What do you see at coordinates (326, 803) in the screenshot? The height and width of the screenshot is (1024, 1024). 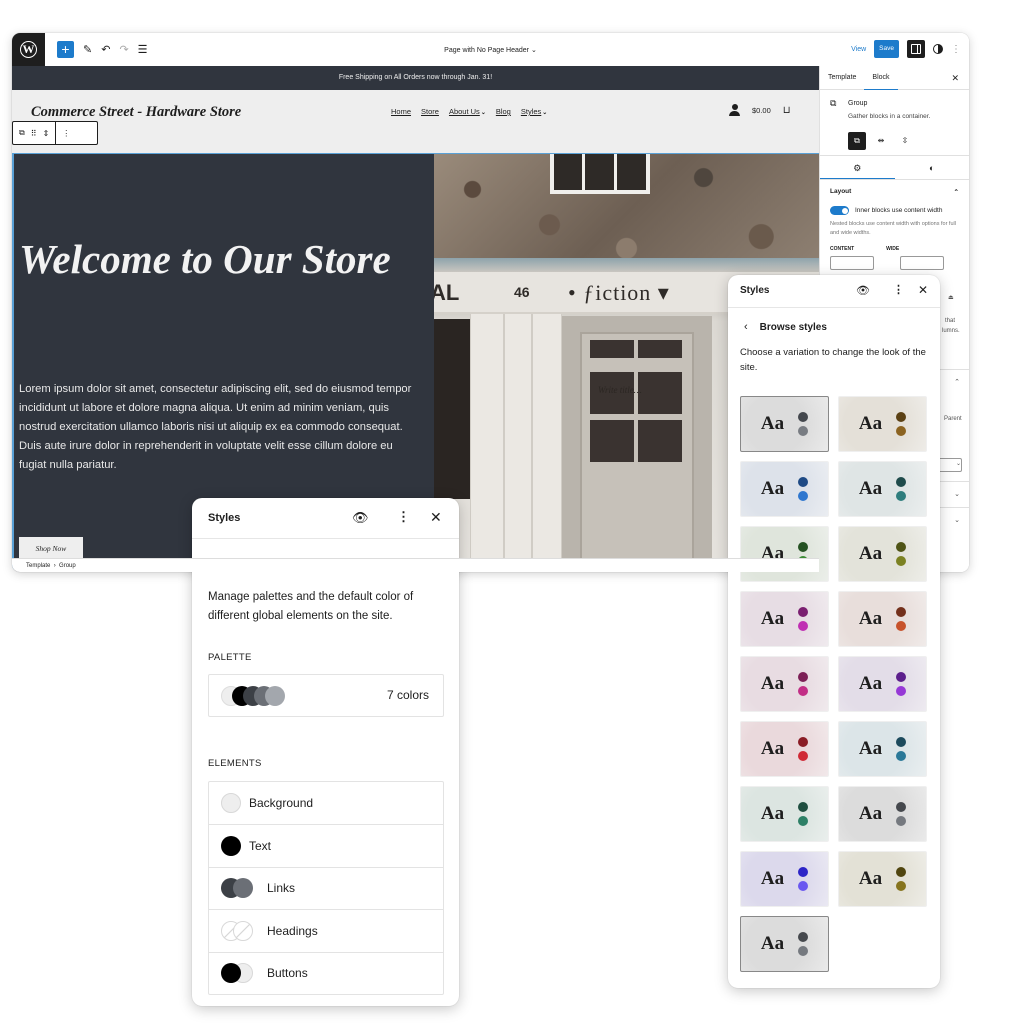 I see `element-row-background: Background` at bounding box center [326, 803].